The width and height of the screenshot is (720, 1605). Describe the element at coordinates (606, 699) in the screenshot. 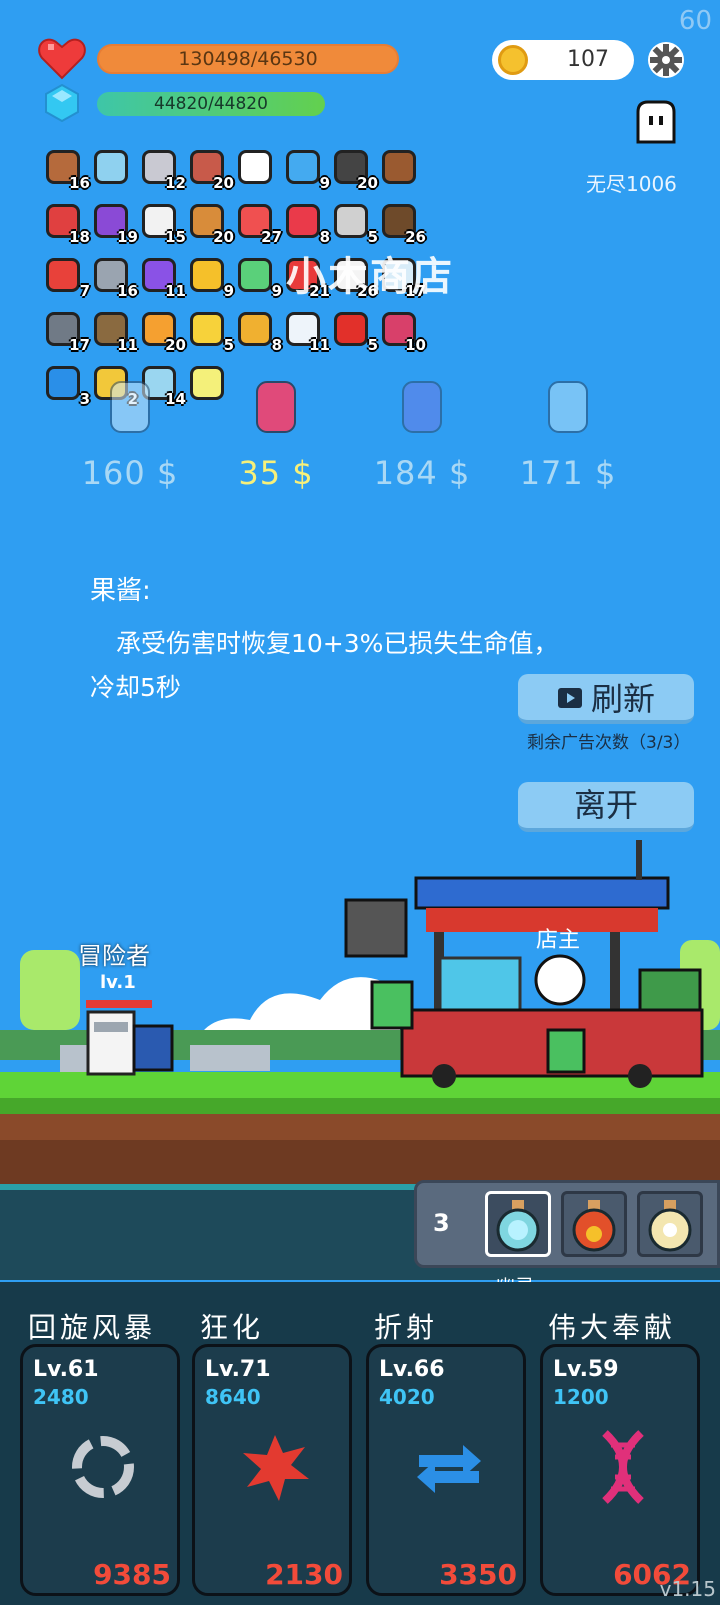

I see `refresh-button: 刷新` at that location.